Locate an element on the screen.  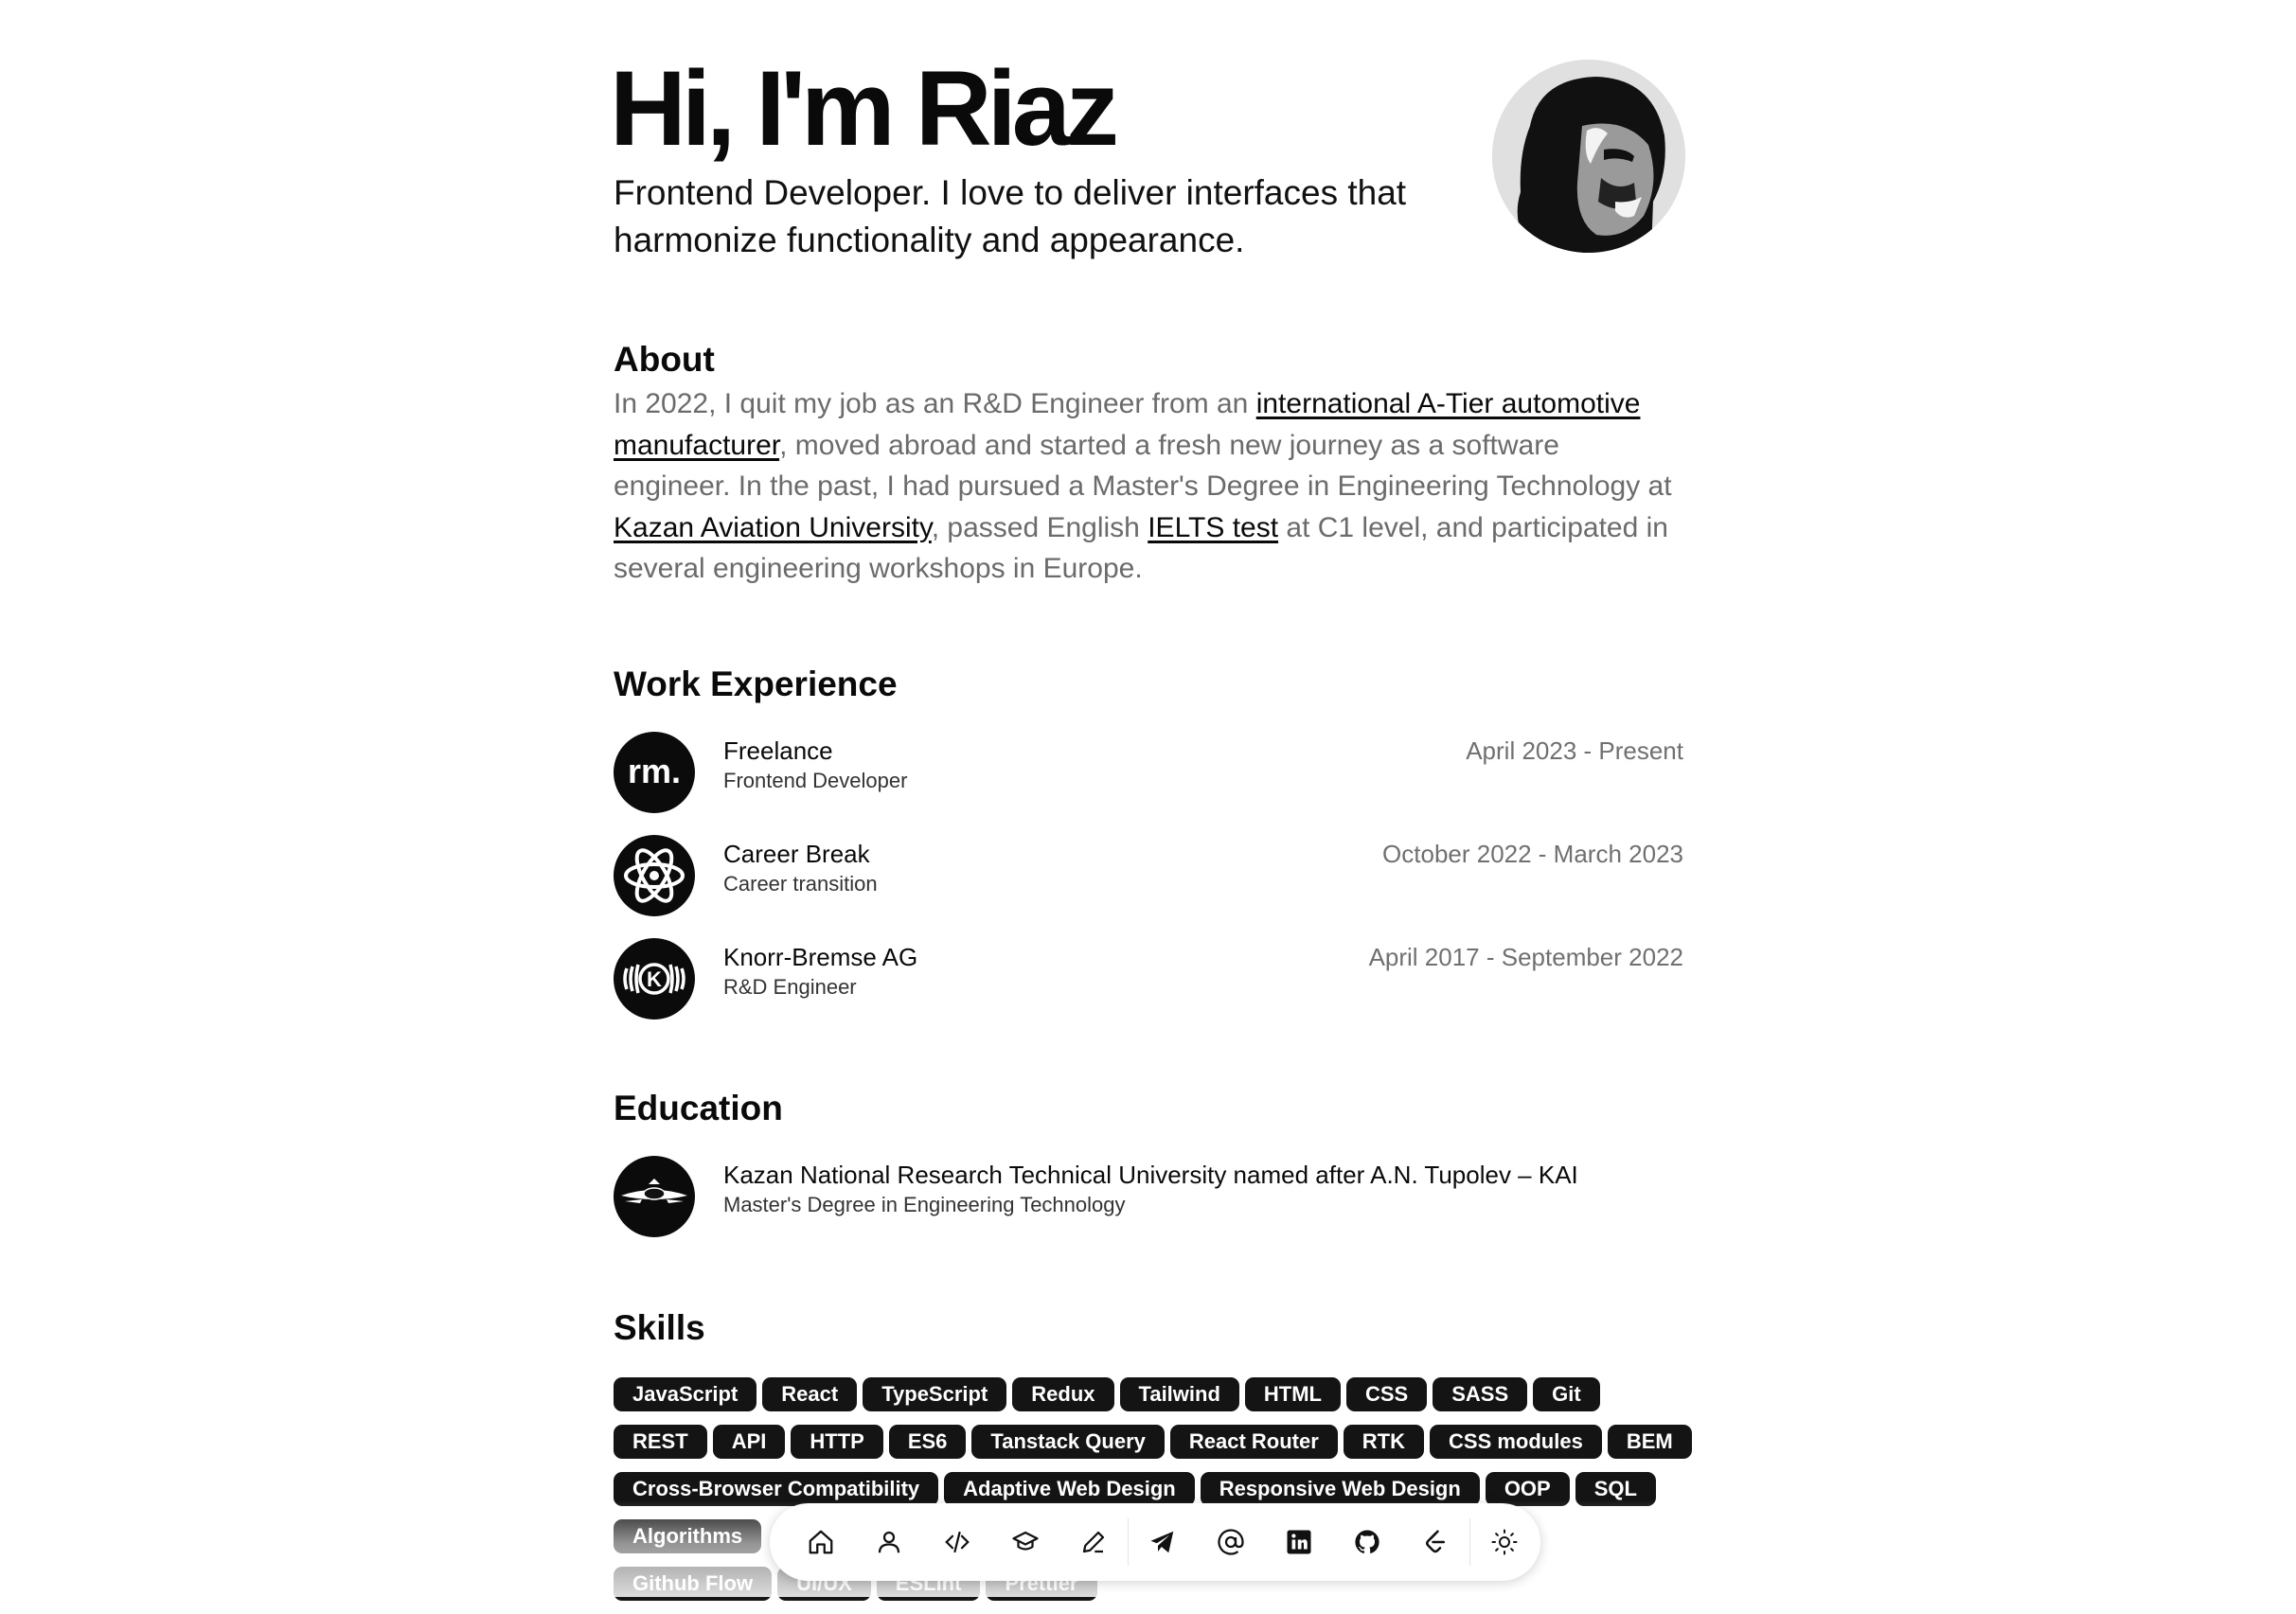
sun-icon is located at coordinates (1504, 1542).